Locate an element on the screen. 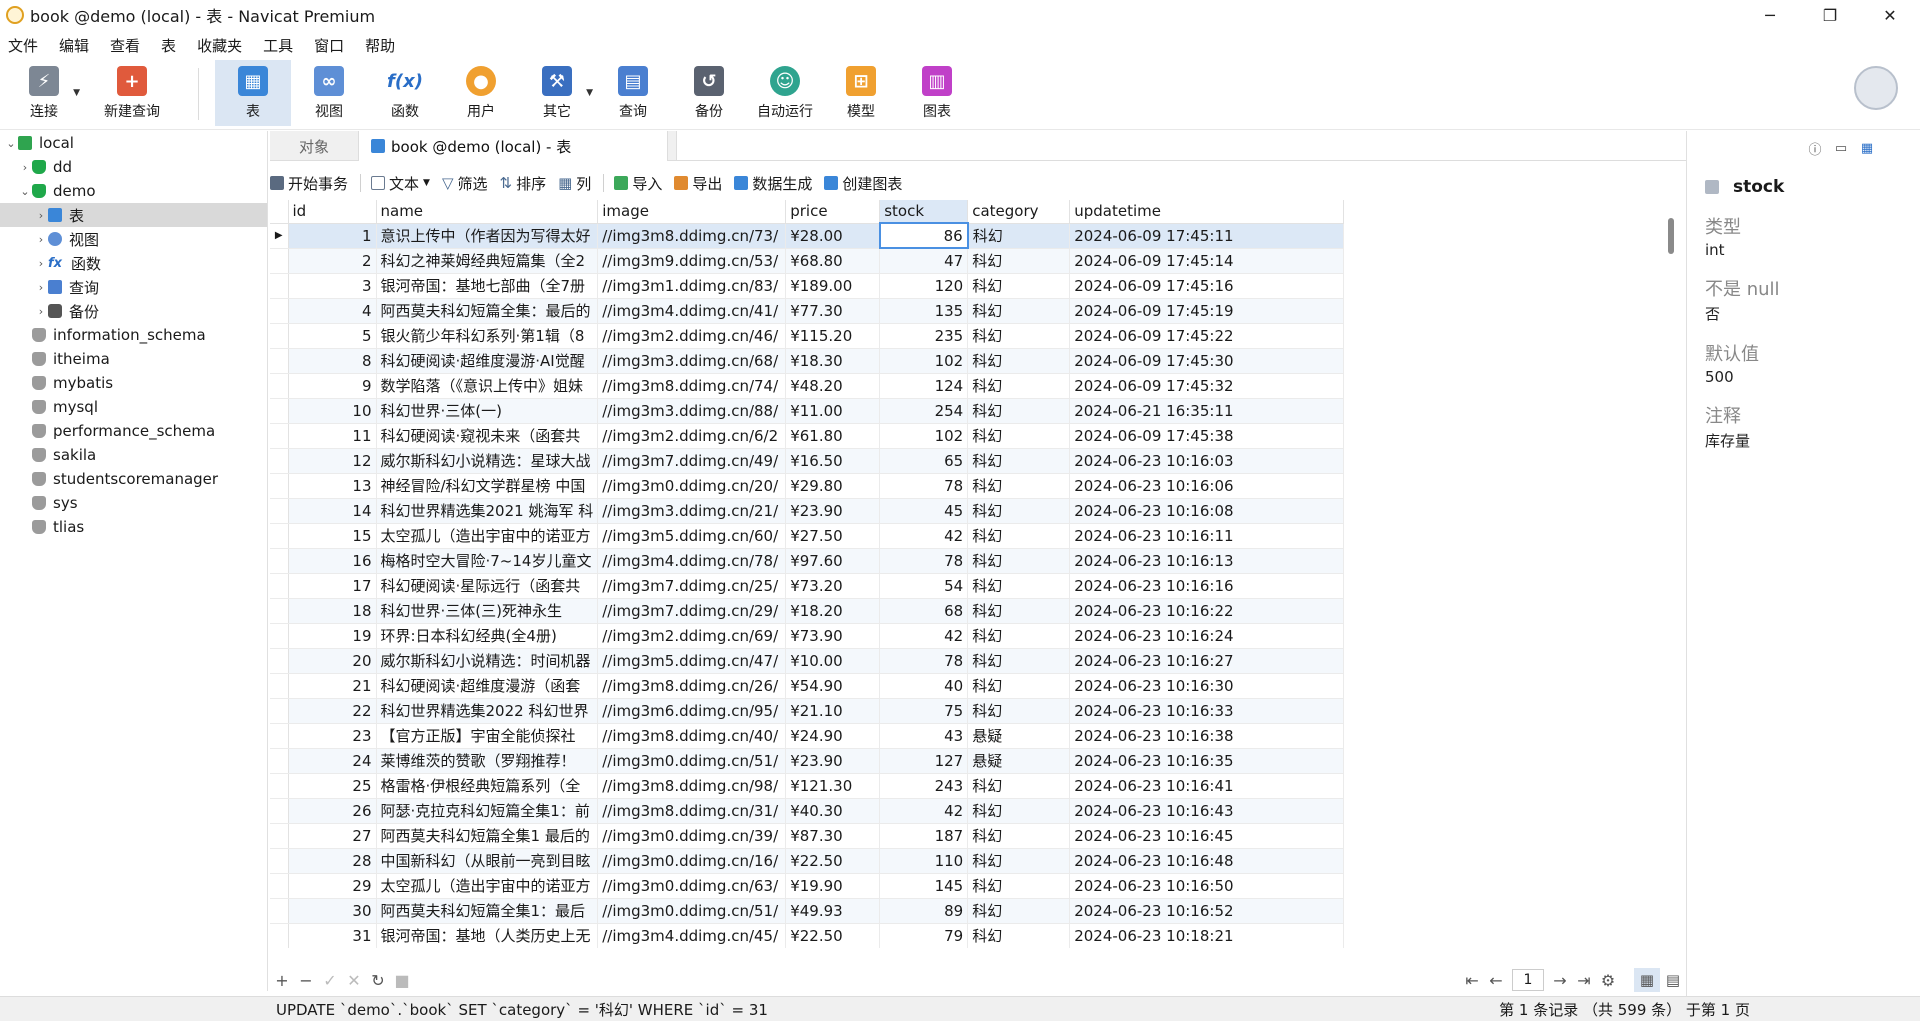  chevron-right-icon: › is located at coordinates (41, 287).